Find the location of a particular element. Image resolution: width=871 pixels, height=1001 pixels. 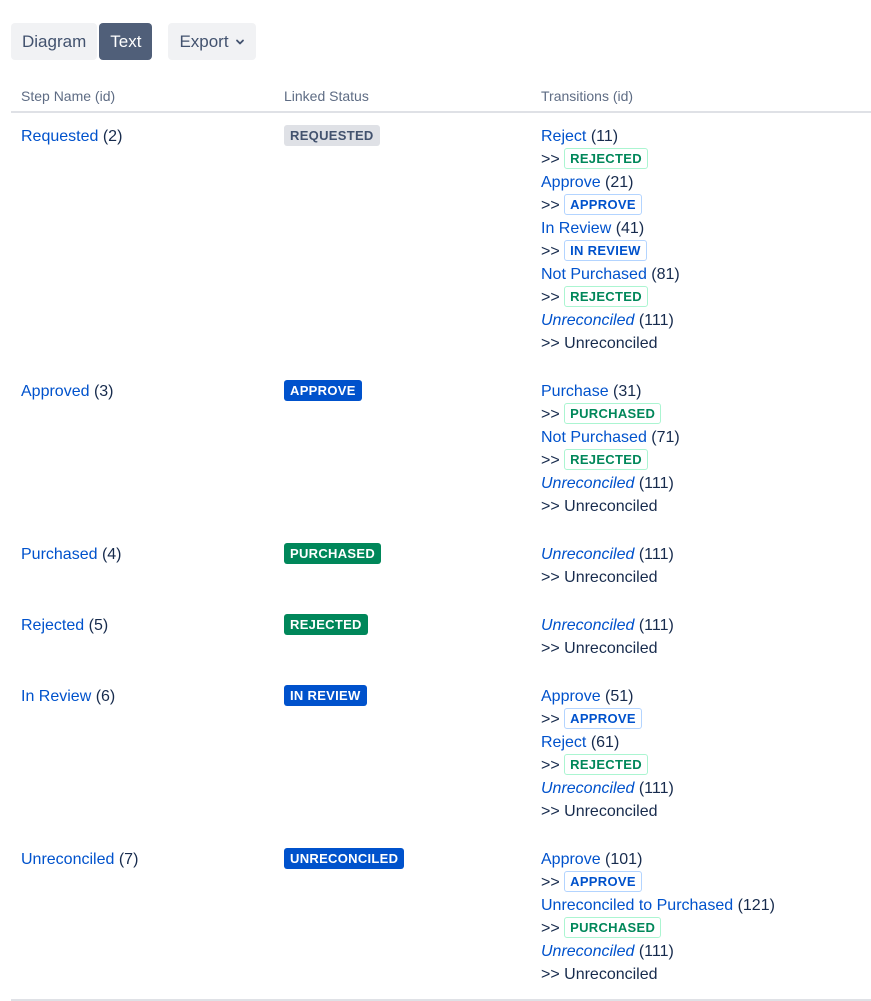

transition-id: (11) is located at coordinates (604, 136).